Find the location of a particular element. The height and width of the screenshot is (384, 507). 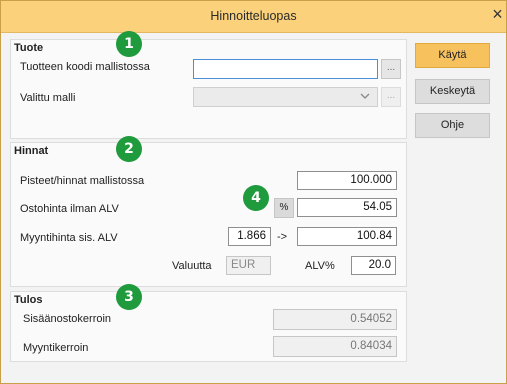

sale-price-label: Myyntihinta sis. ALV is located at coordinates (69, 238).